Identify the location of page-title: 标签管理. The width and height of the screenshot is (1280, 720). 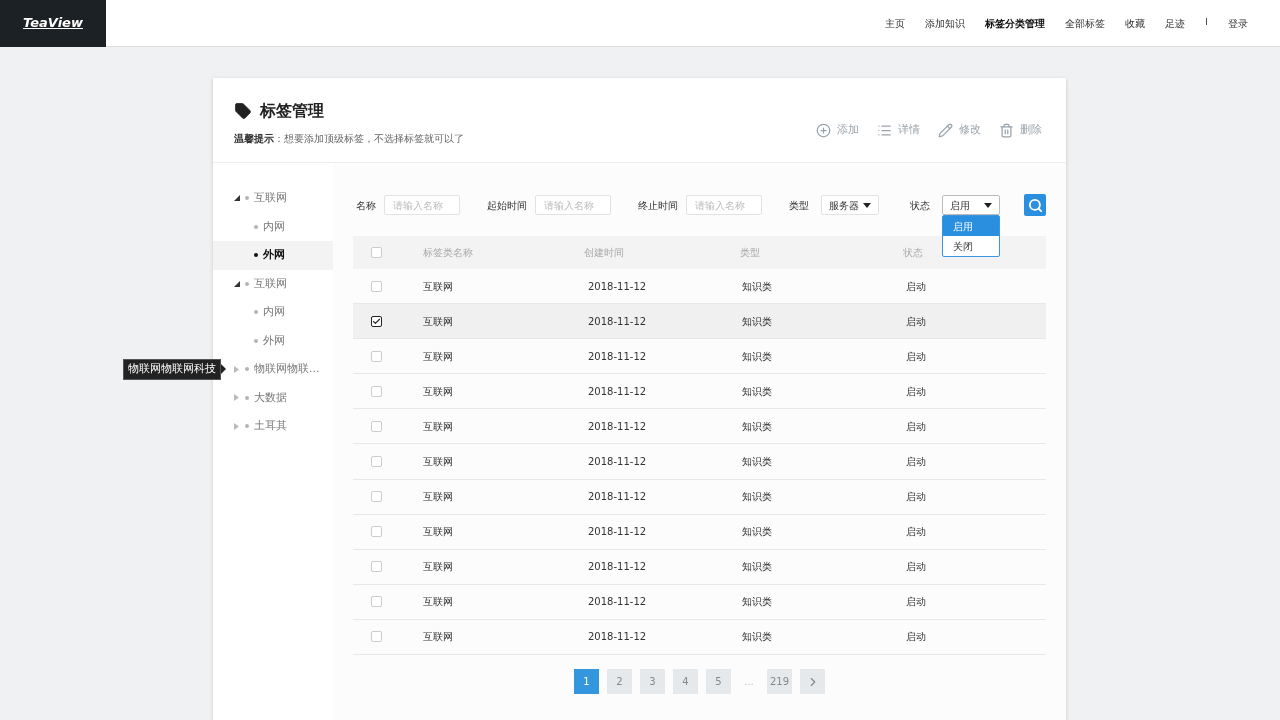
(292, 111).